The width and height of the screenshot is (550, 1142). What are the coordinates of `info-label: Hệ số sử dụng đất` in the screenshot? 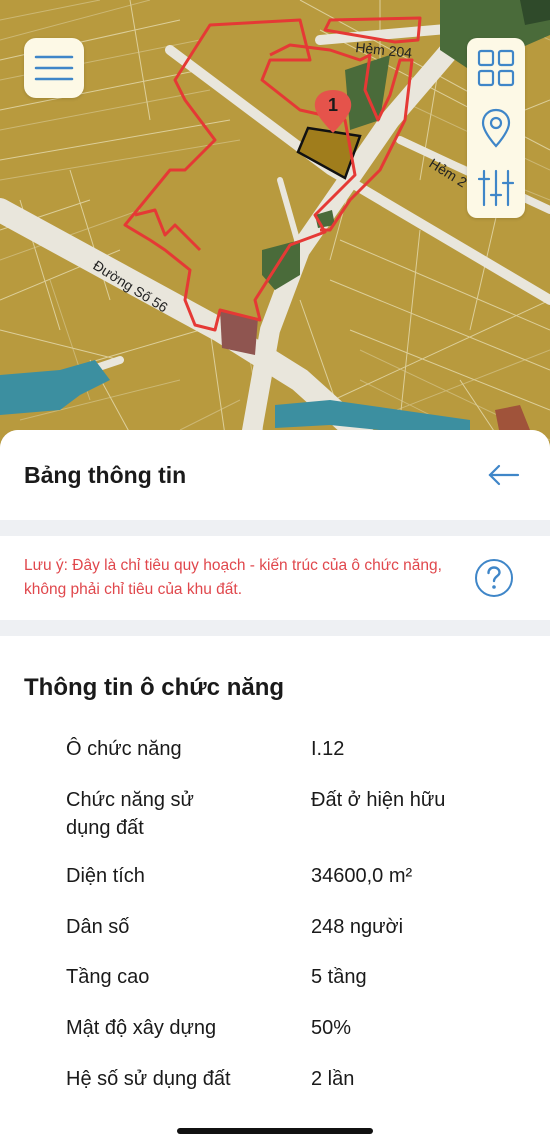 It's located at (148, 1079).